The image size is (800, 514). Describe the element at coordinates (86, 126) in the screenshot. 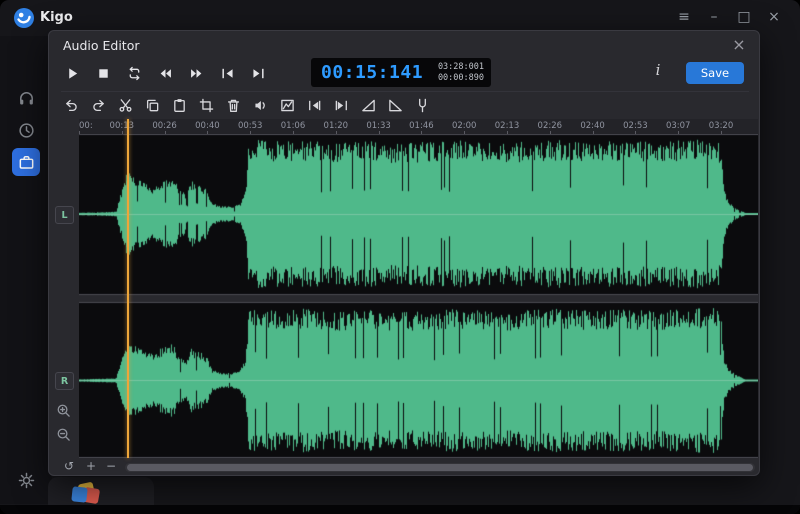

I see `ruler-tick-label: 00:` at that location.